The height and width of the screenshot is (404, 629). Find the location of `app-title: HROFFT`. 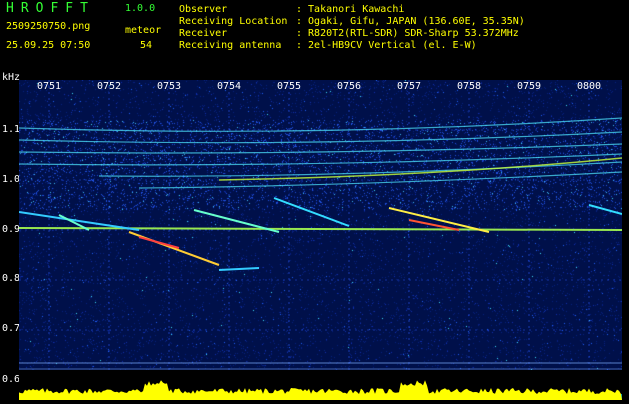

app-title: HROFFT is located at coordinates (50, 8).